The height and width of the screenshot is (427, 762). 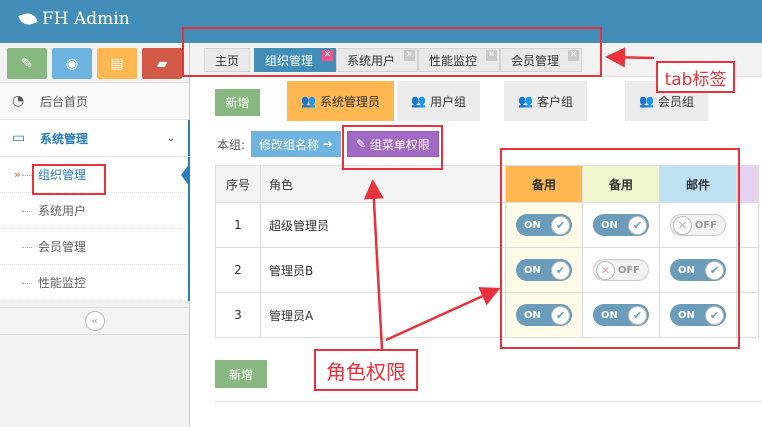 I want to click on perm-right-arrow, so click(x=443, y=314).